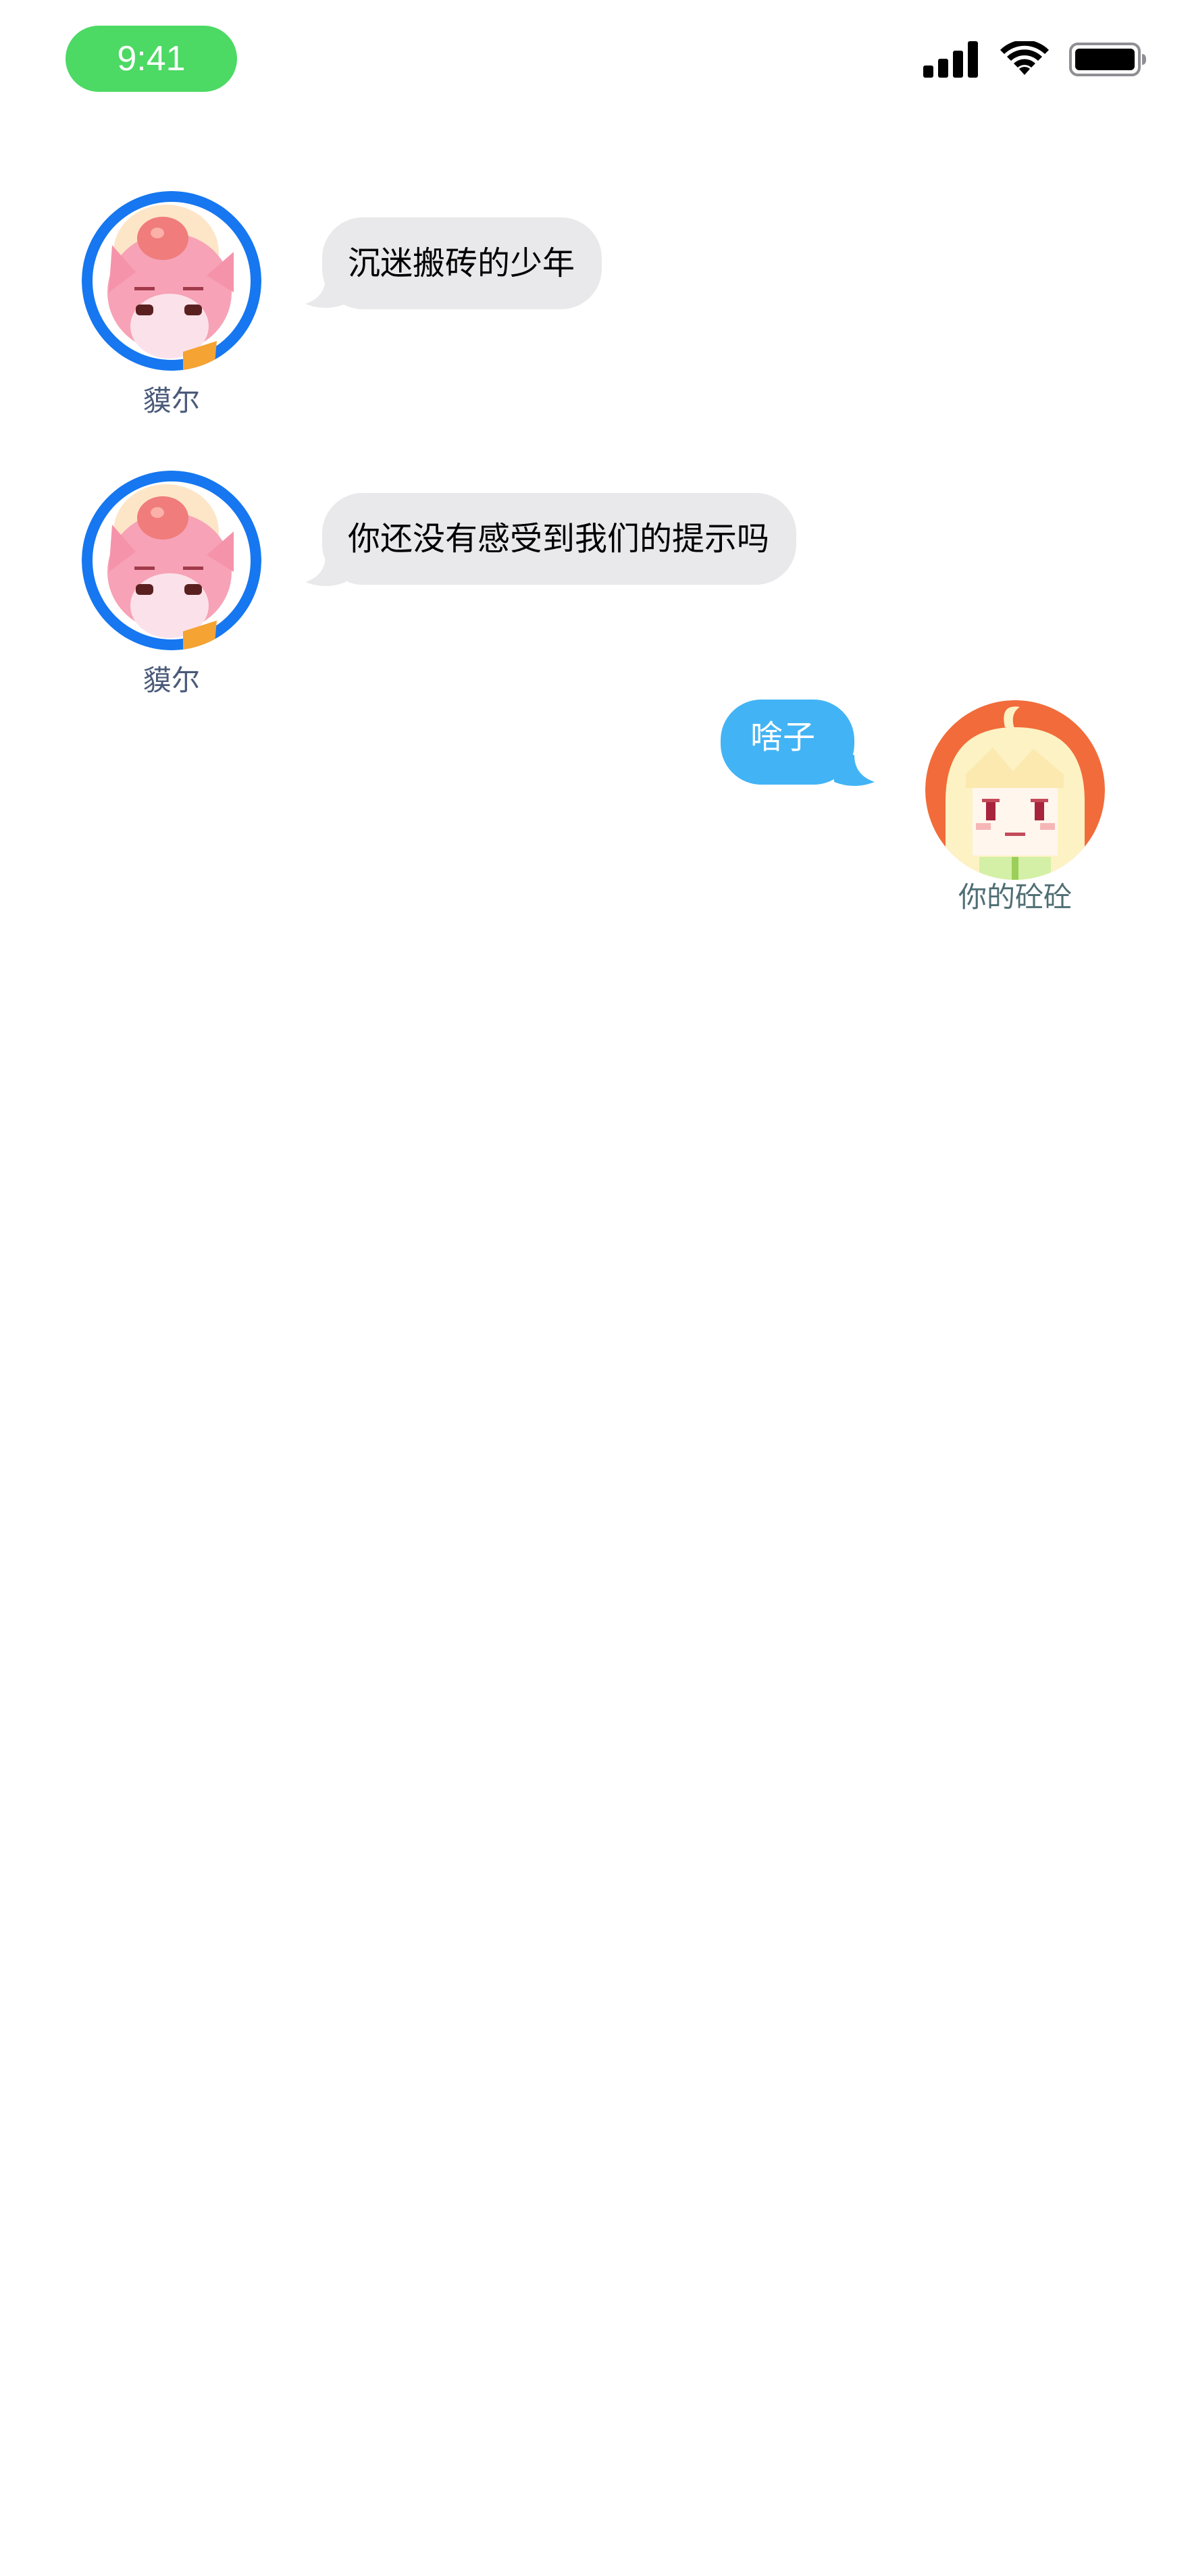 This screenshot has height=2576, width=1190. What do you see at coordinates (1107, 59) in the screenshot?
I see `battery-full-icon` at bounding box center [1107, 59].